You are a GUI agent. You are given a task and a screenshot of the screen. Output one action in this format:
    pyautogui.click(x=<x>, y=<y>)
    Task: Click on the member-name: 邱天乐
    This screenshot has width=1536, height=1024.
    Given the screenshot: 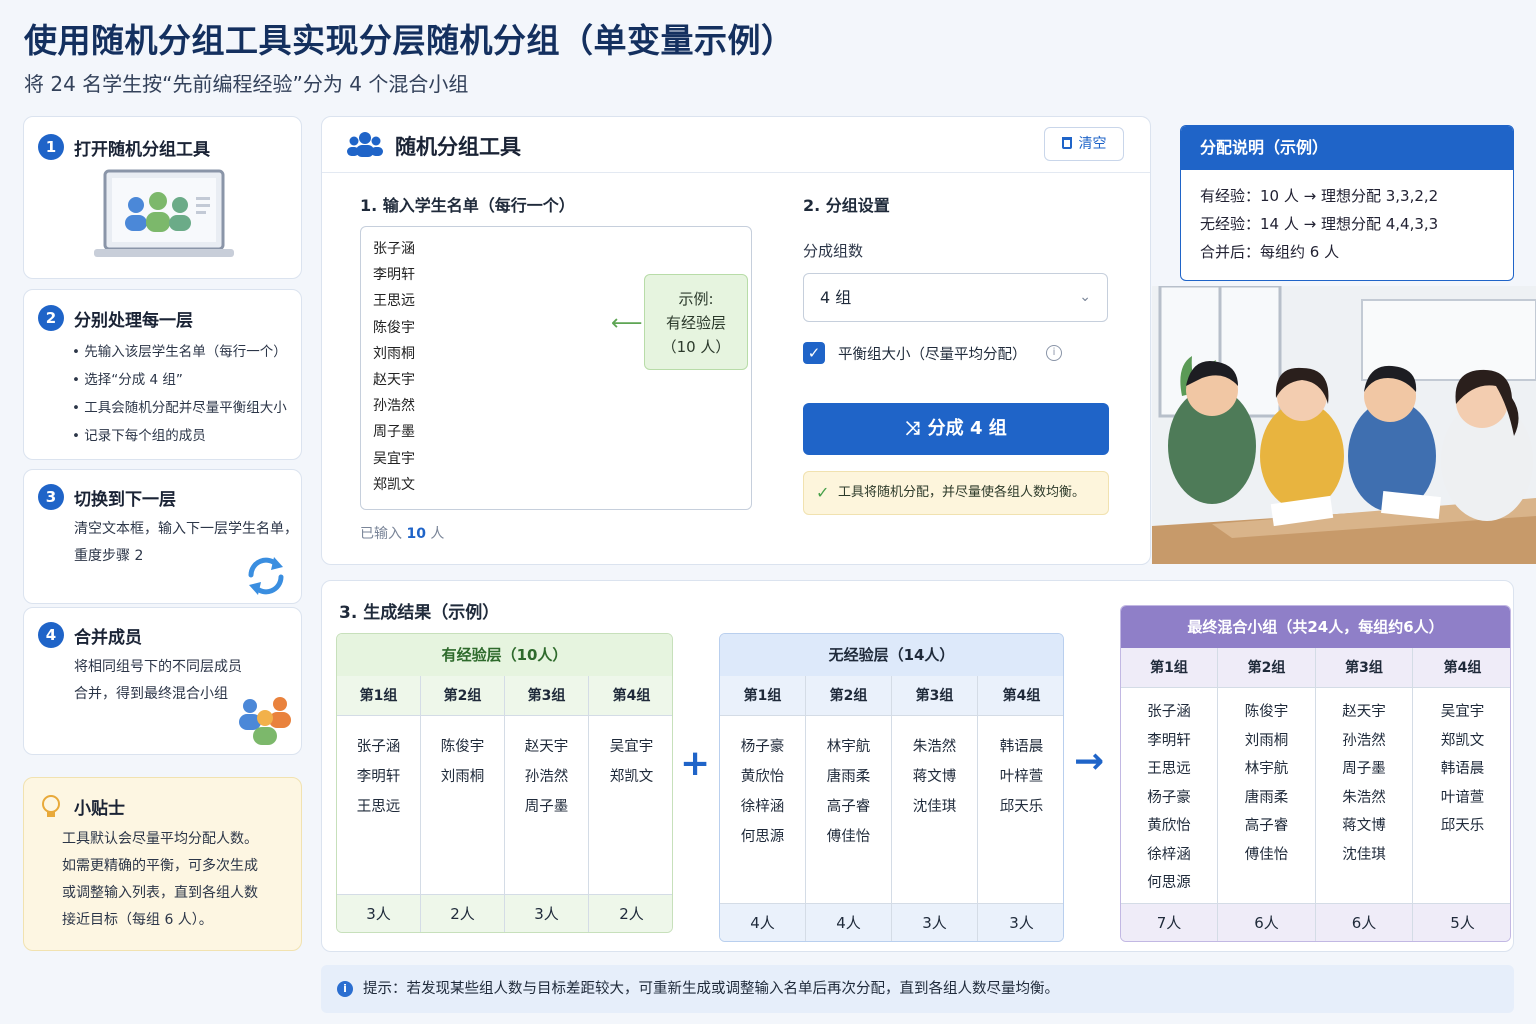 What is the action you would take?
    pyautogui.click(x=1021, y=807)
    